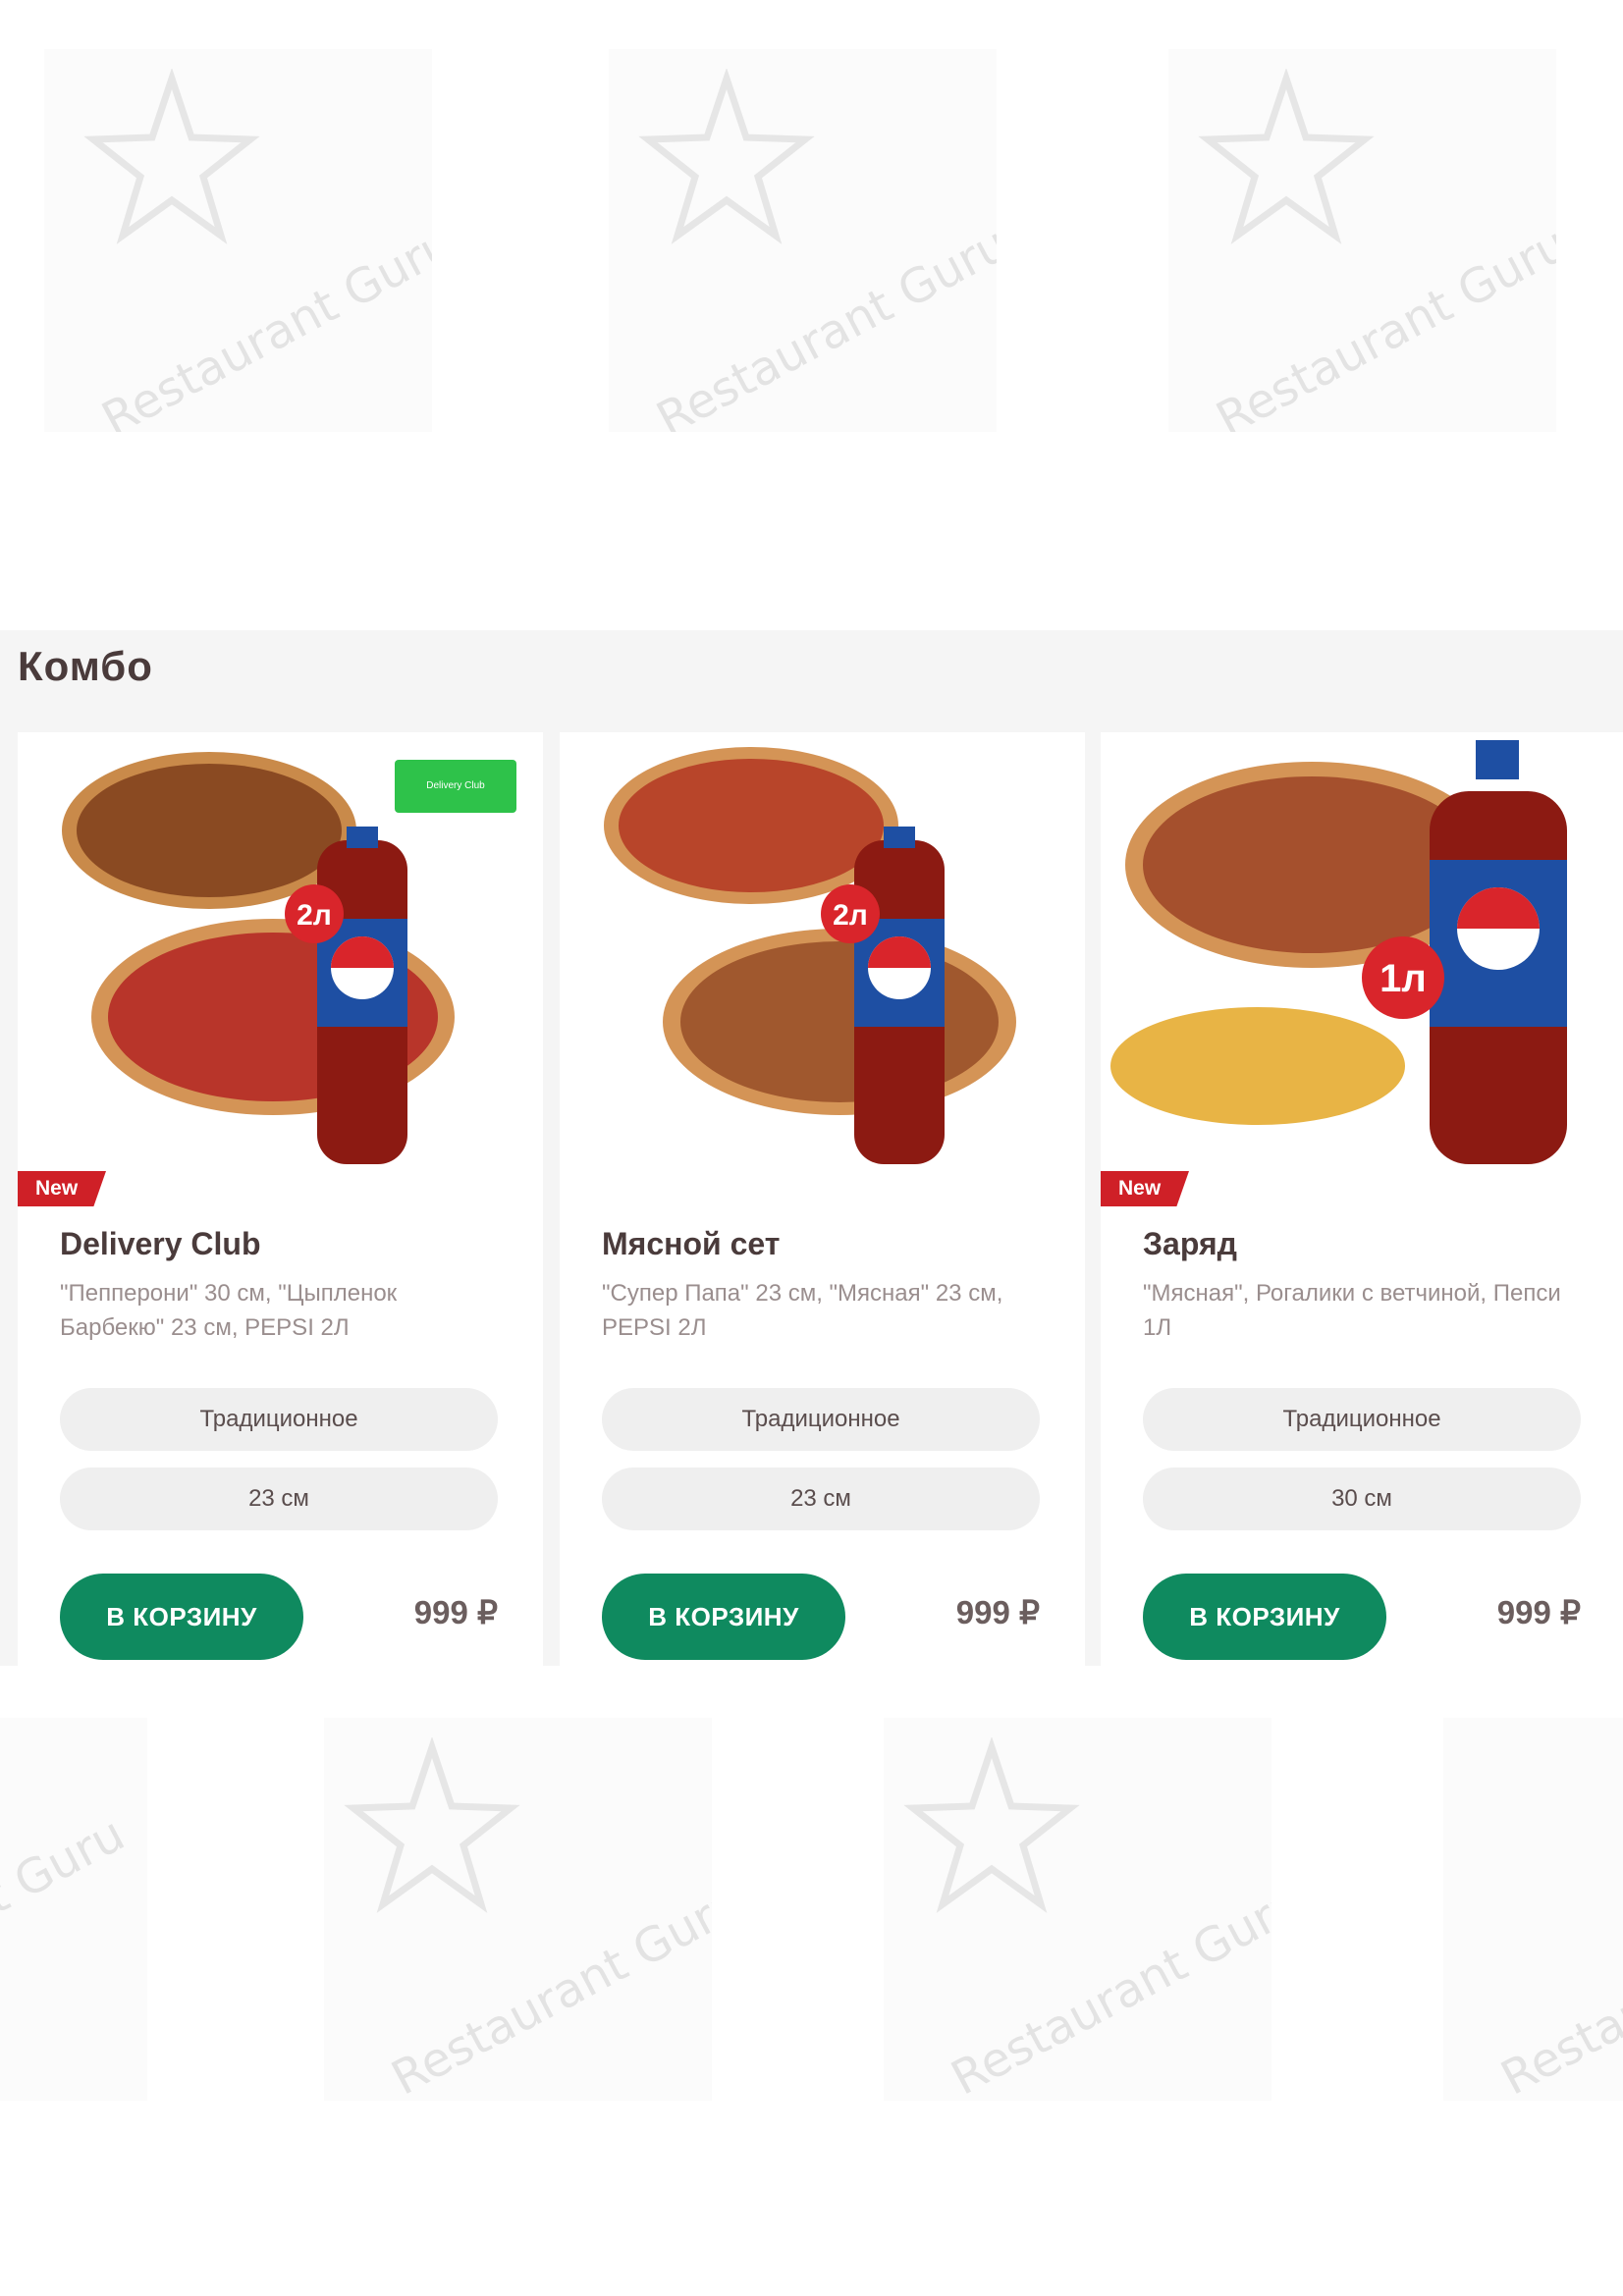 Image resolution: width=1623 pixels, height=2296 pixels. Describe the element at coordinates (691, 1243) in the screenshot. I see `combo-name: Мясной сет` at that location.